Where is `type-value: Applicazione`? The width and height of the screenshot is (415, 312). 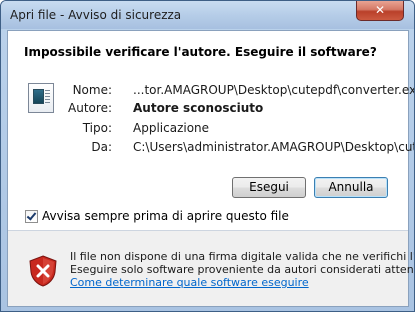
type-value: Applicazione is located at coordinates (171, 128).